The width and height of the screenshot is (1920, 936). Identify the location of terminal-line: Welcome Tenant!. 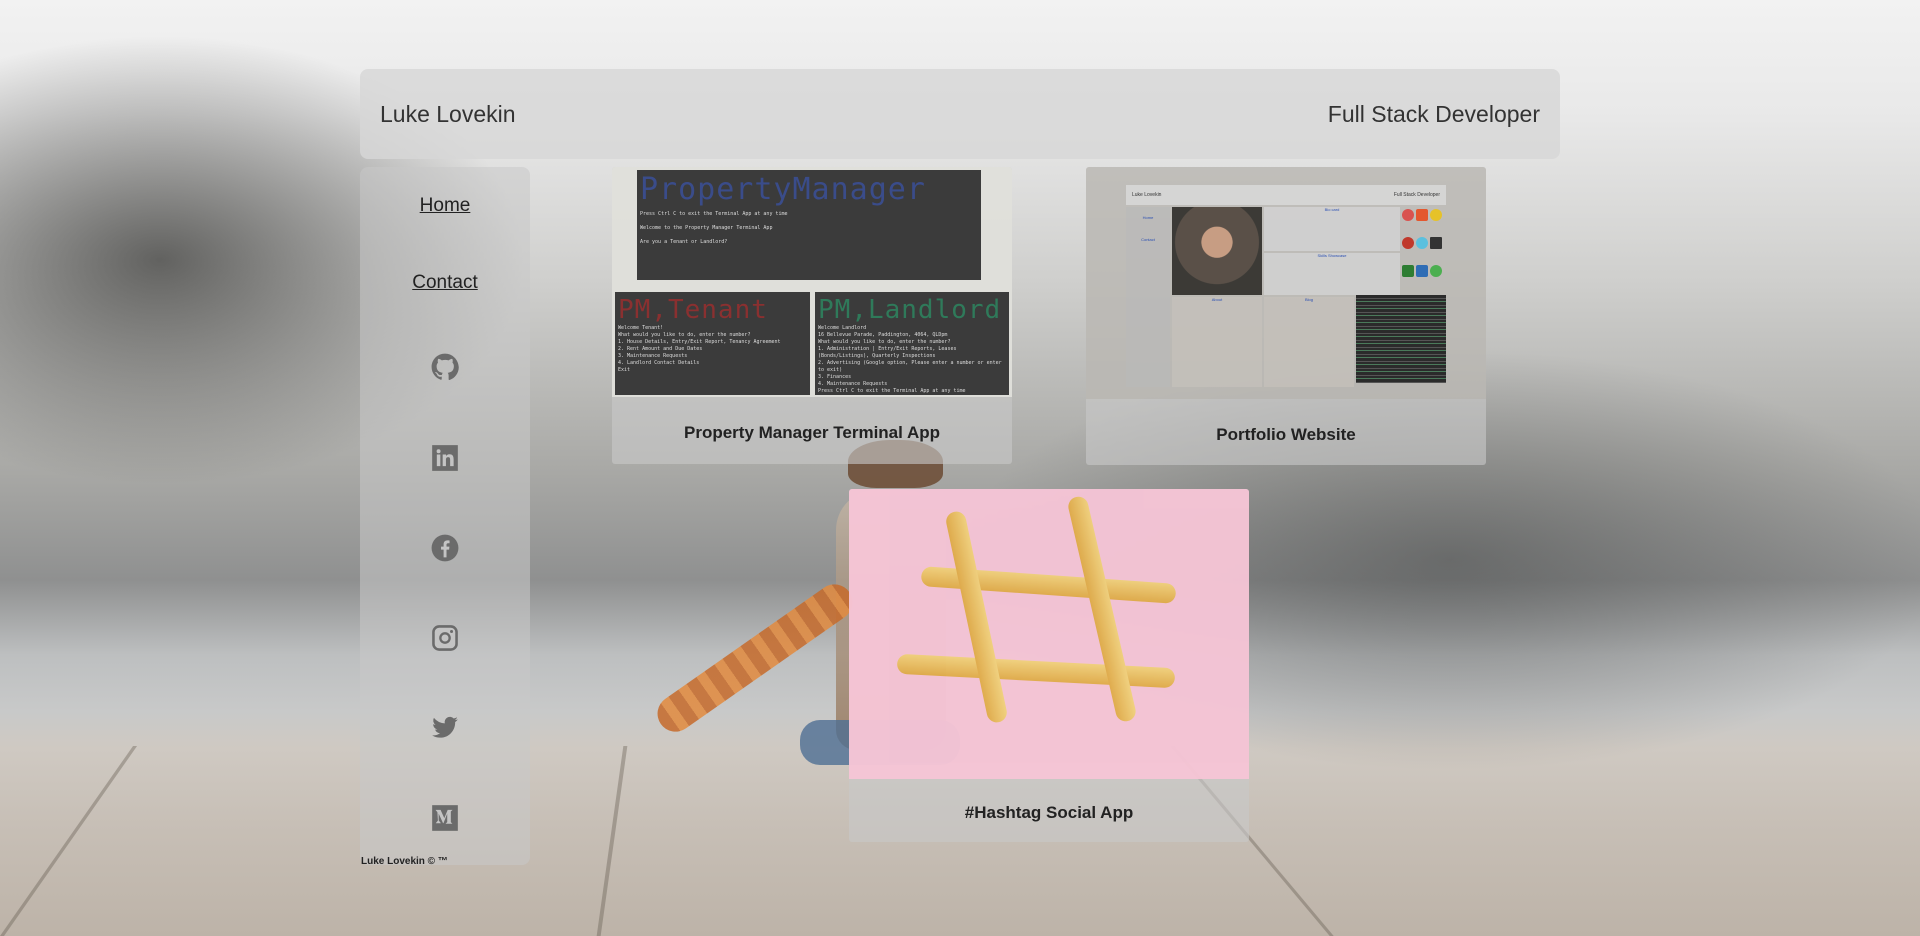
(641, 328).